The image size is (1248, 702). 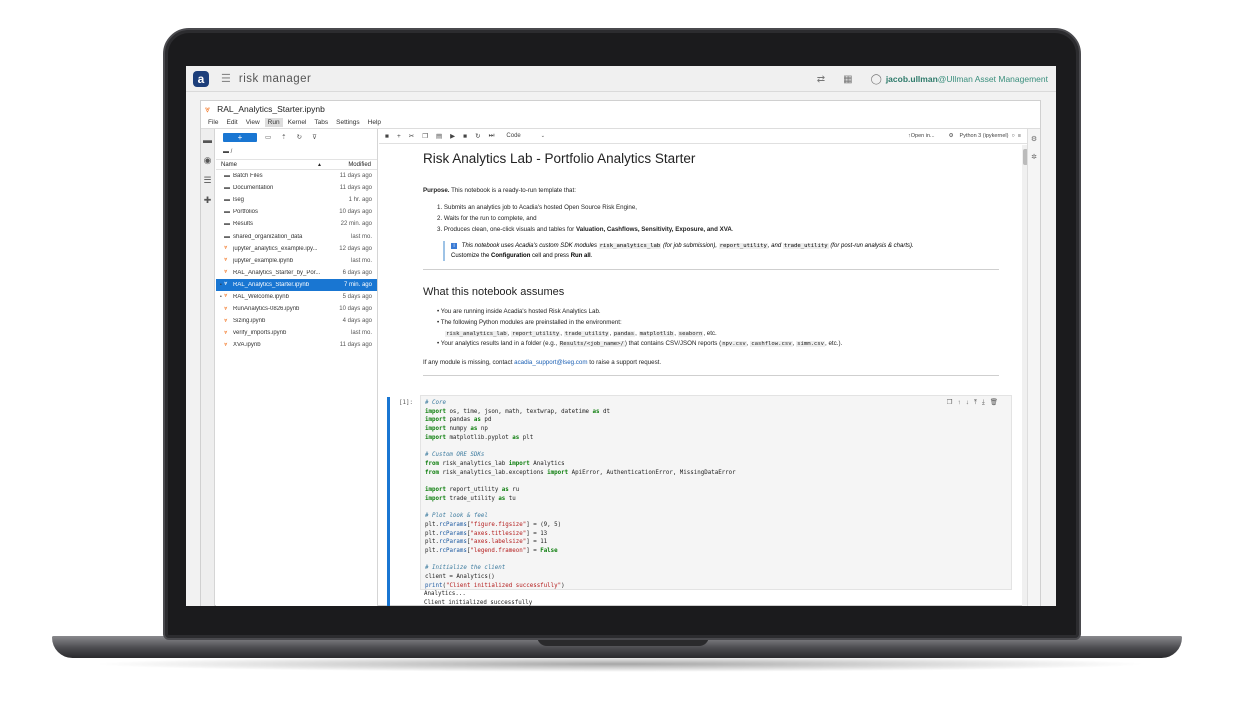 What do you see at coordinates (996, 402) in the screenshot?
I see `delete-icon: 🗑` at bounding box center [996, 402].